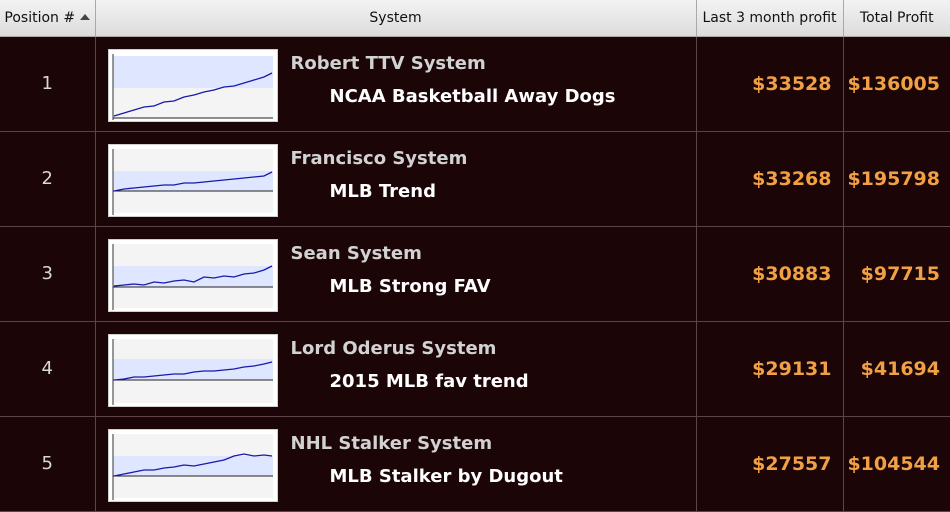  What do you see at coordinates (396, 179) in the screenshot?
I see `system-cell: Francisco System MLB Trend` at bounding box center [396, 179].